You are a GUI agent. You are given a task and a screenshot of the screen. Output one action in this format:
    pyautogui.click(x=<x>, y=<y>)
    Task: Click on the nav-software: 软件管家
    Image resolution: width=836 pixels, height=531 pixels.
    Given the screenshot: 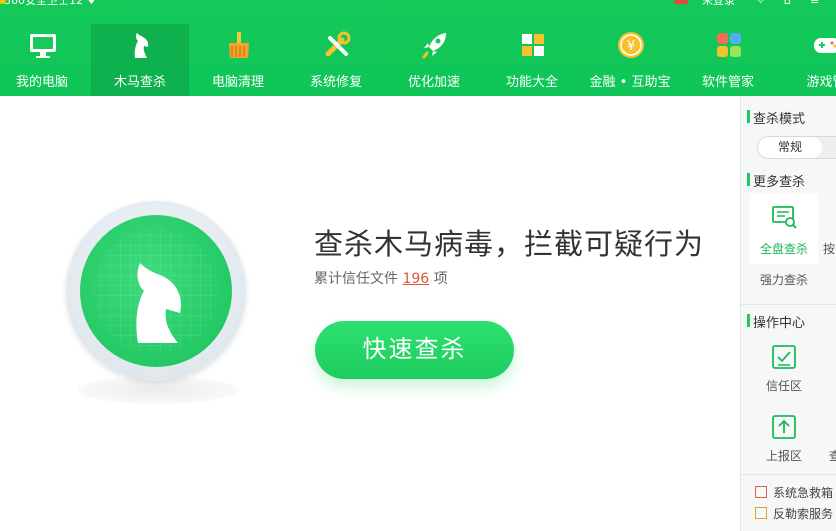 What is the action you would take?
    pyautogui.click(x=728, y=60)
    